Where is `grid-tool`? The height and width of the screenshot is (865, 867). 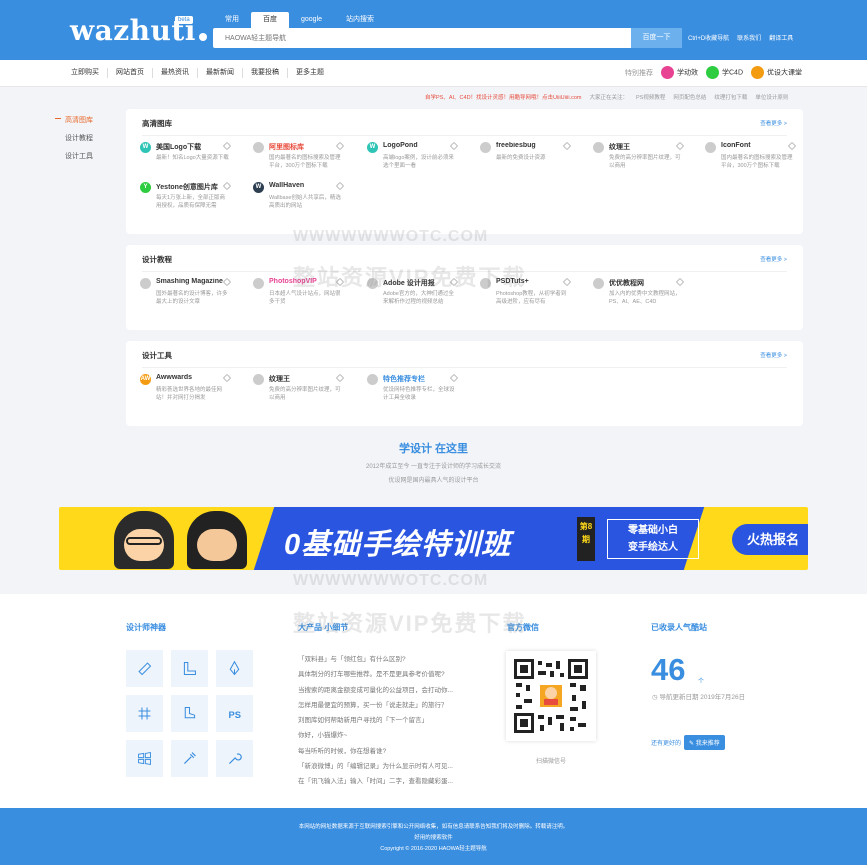
grid-tool is located at coordinates (144, 713).